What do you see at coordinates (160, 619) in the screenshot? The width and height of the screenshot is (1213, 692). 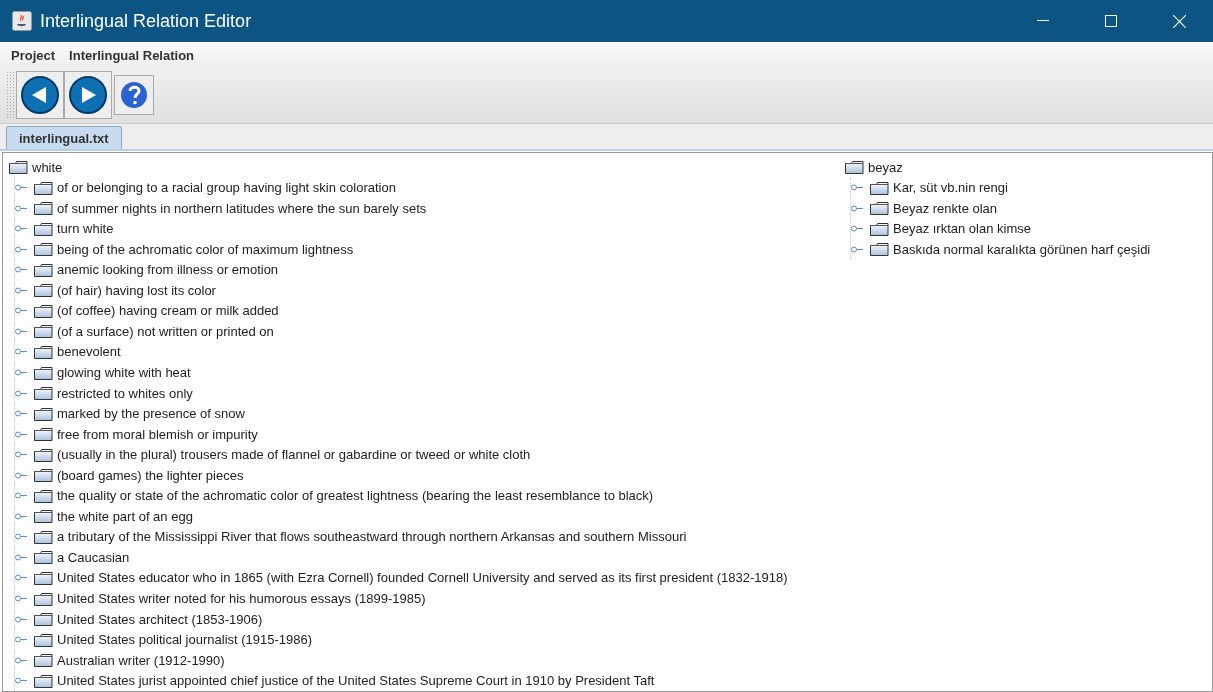 I see `tree-node-label: United States architect (1853-1906)` at bounding box center [160, 619].